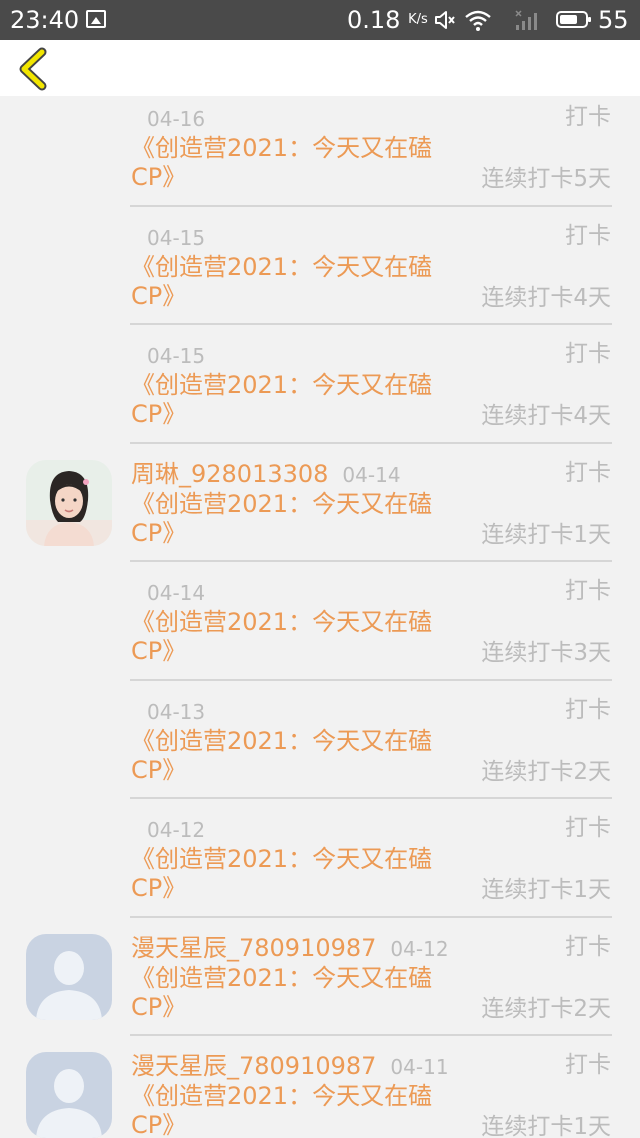 Image resolution: width=640 pixels, height=1138 pixels. Describe the element at coordinates (478, 20) in the screenshot. I see `wifi-icon` at that location.